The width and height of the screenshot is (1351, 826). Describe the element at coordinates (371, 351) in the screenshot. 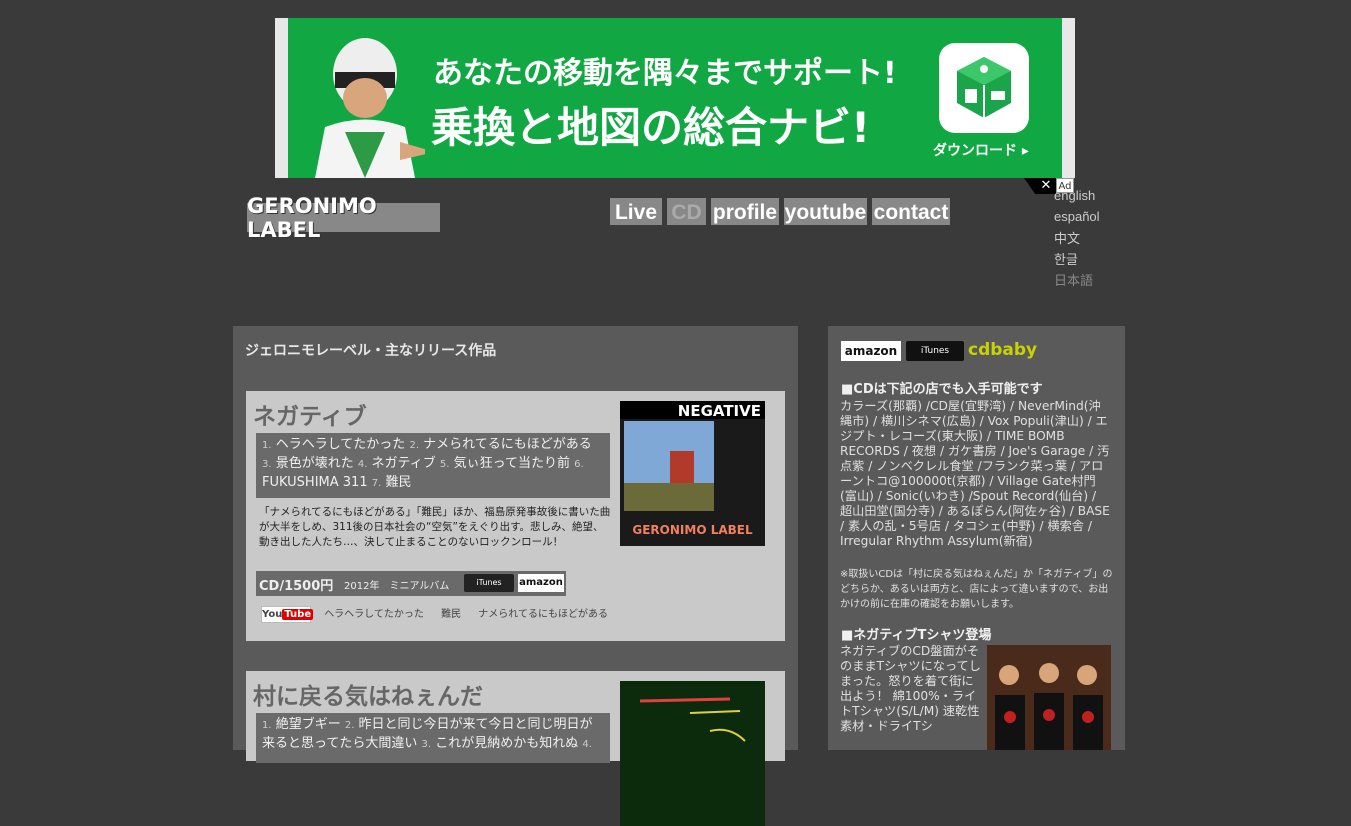

I see `releases-heading: ジェロニモレーベル・主なリリース作品` at that location.